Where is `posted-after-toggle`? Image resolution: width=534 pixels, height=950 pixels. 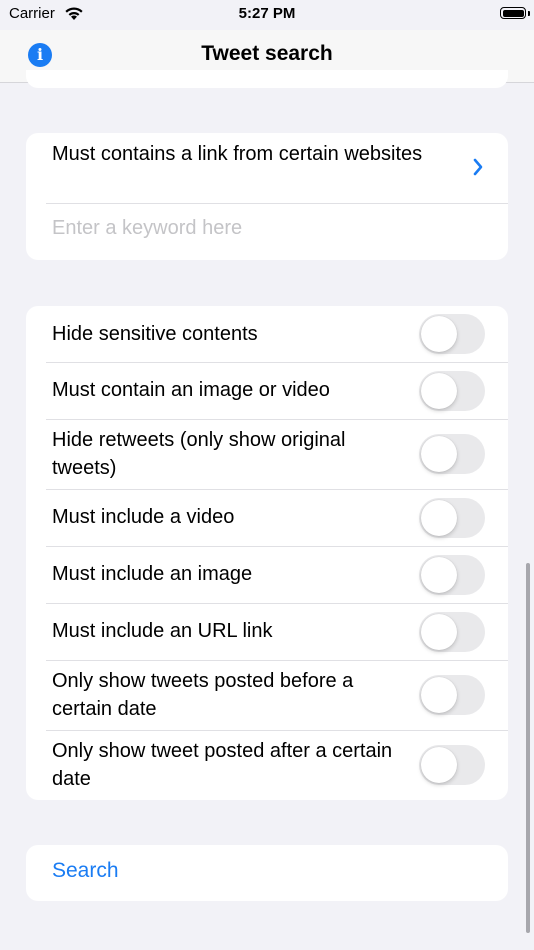 posted-after-toggle is located at coordinates (452, 765).